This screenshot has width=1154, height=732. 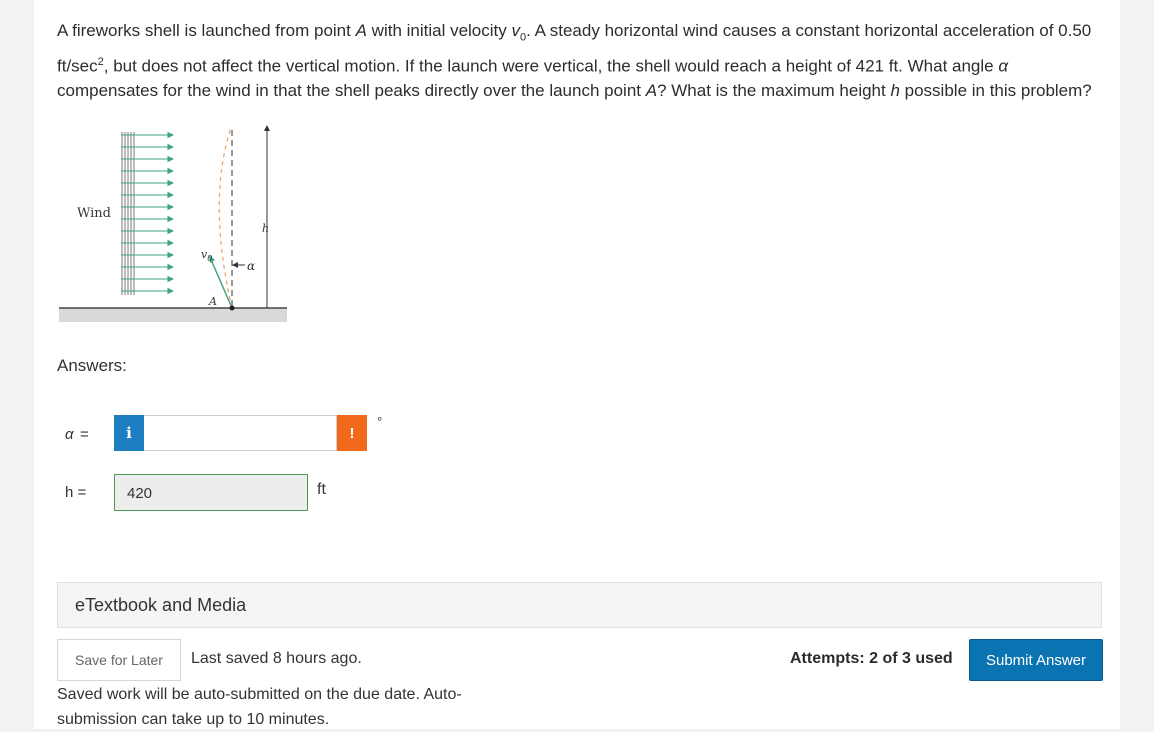 What do you see at coordinates (211, 492) in the screenshot?
I see `h-answer-field: 420` at bounding box center [211, 492].